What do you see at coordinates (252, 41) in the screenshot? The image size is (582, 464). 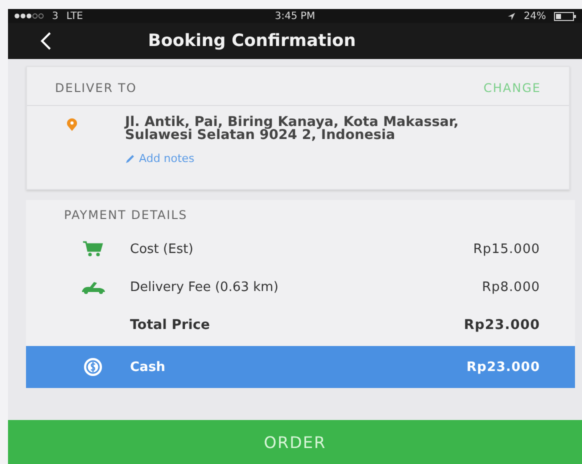 I see `screen-title: Booking Confirmation` at bounding box center [252, 41].